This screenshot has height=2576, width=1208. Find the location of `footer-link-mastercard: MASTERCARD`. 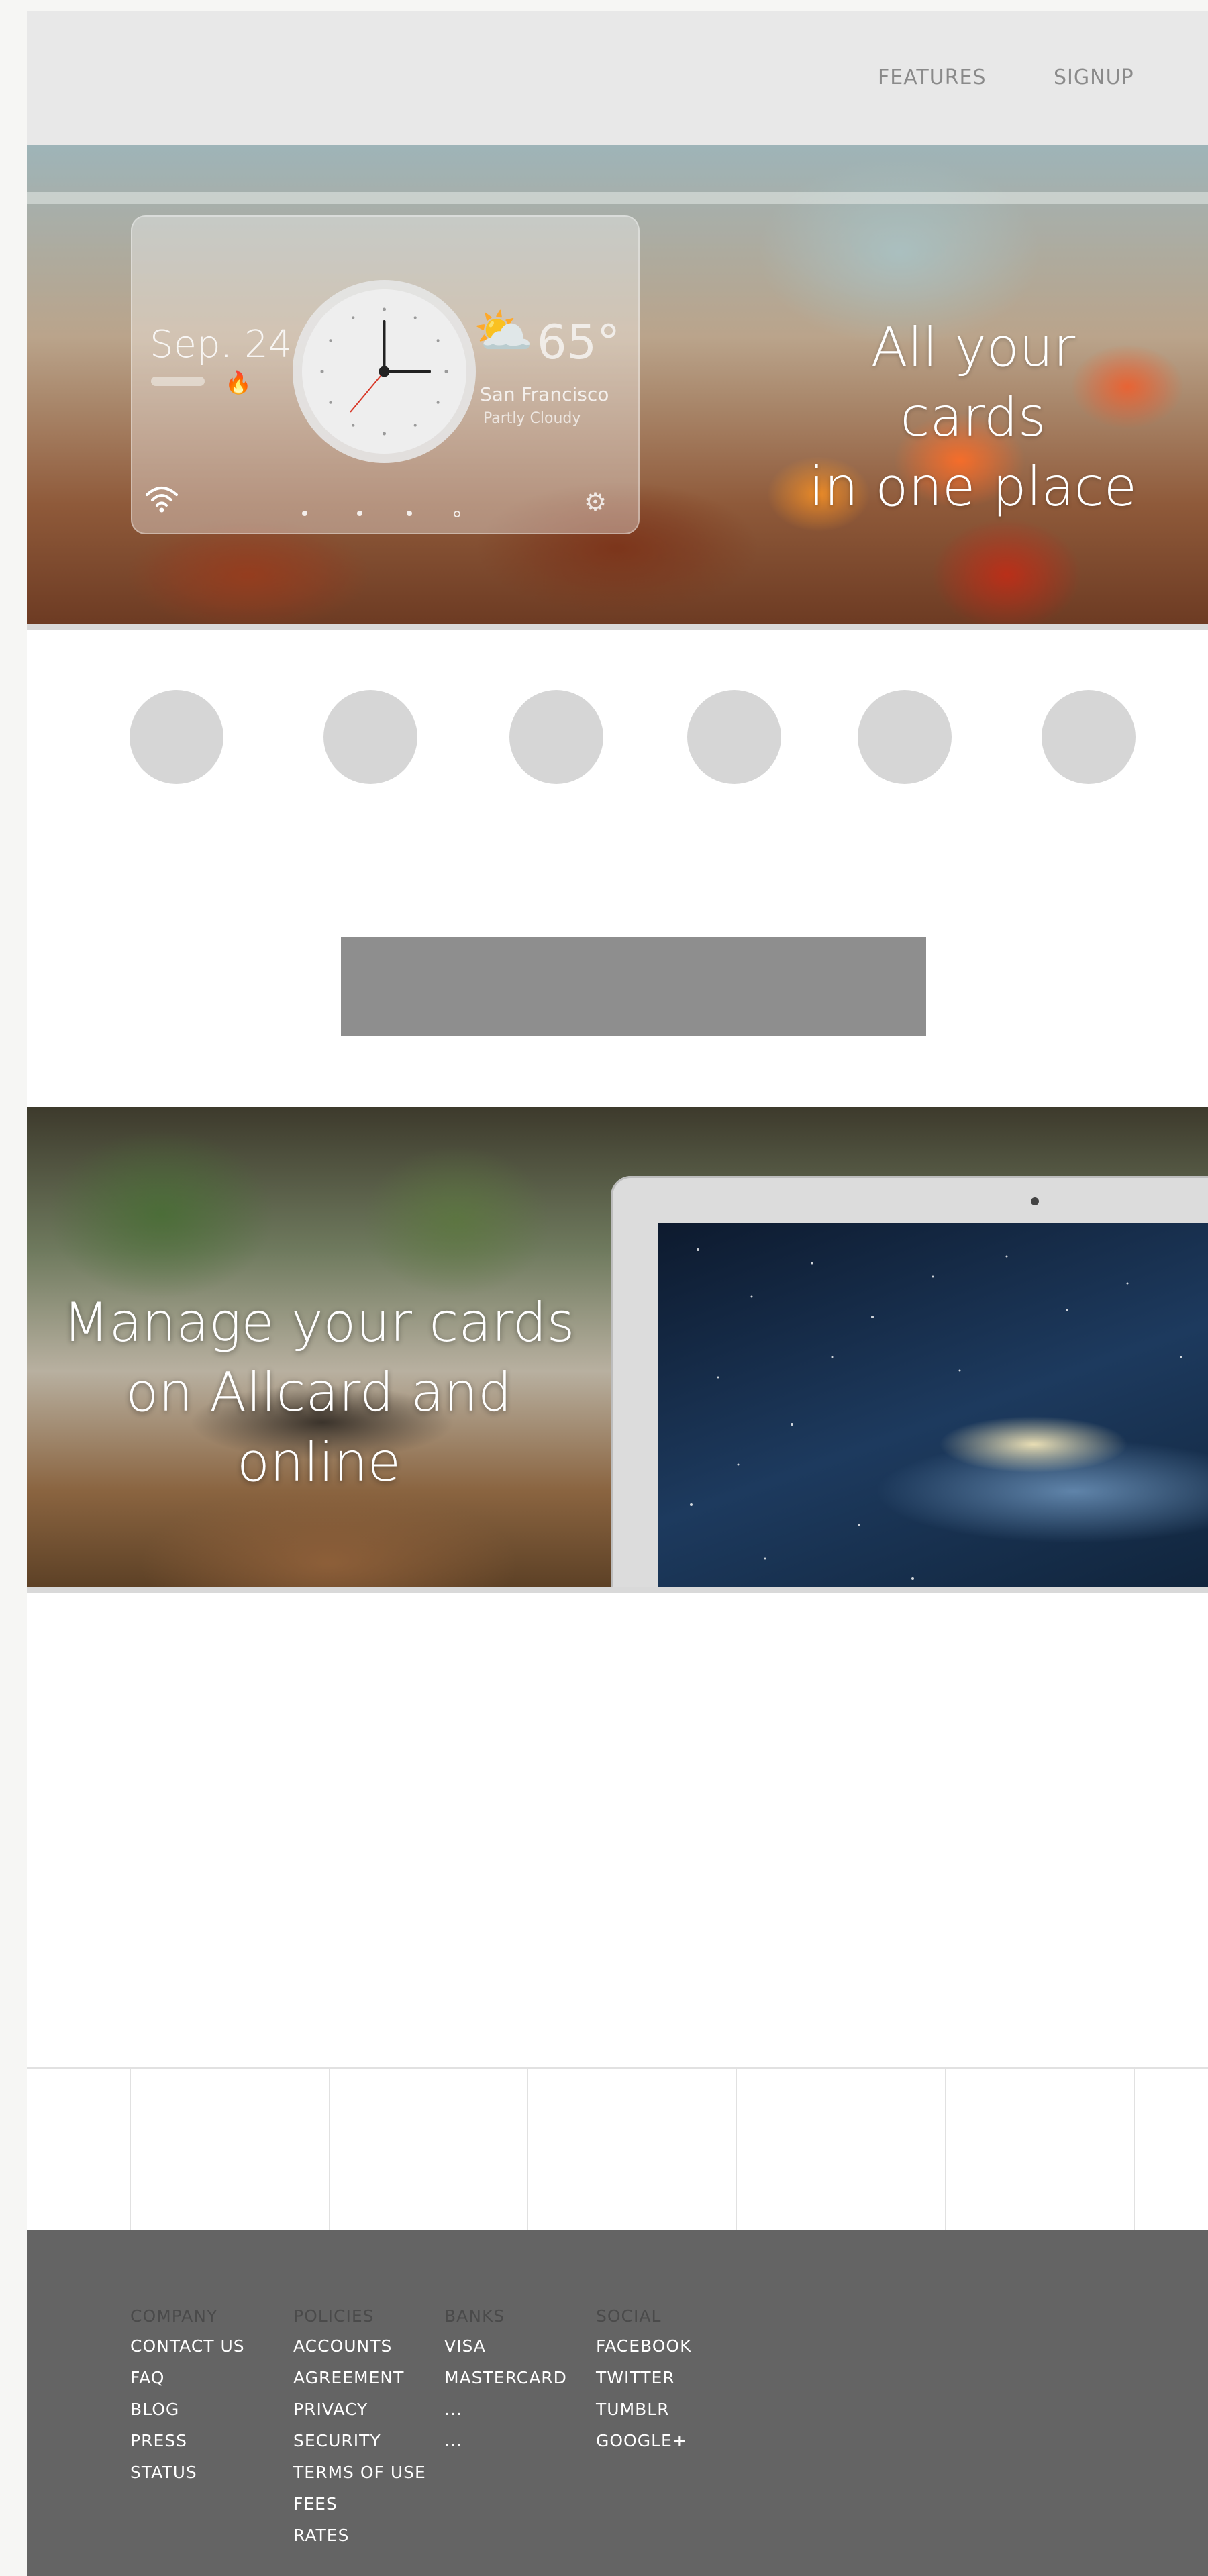

footer-link-mastercard: MASTERCARD is located at coordinates (505, 2377).